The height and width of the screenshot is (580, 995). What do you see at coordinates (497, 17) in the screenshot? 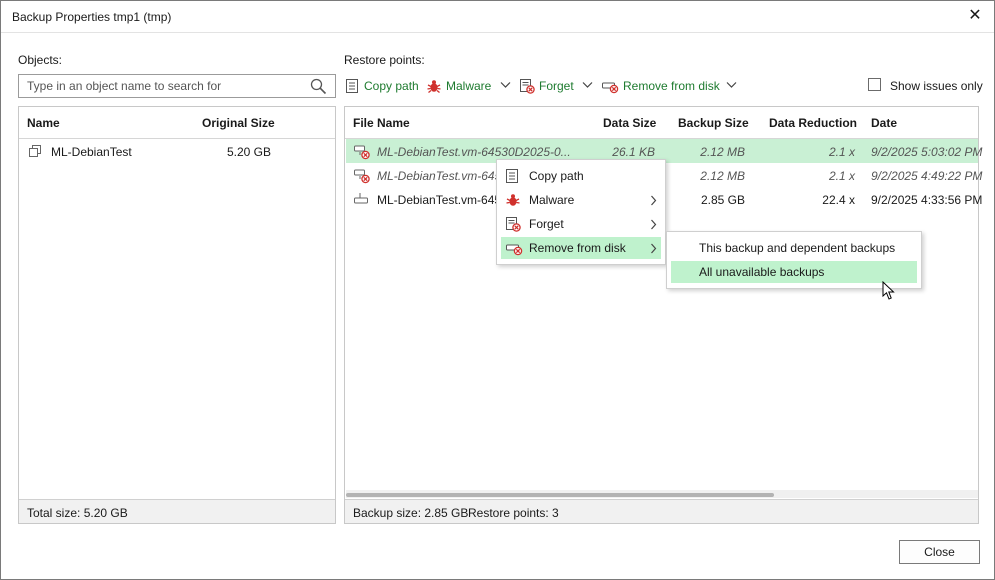
I see `title-bar: Backup Properties tmp1 (tmp) ✕` at bounding box center [497, 17].